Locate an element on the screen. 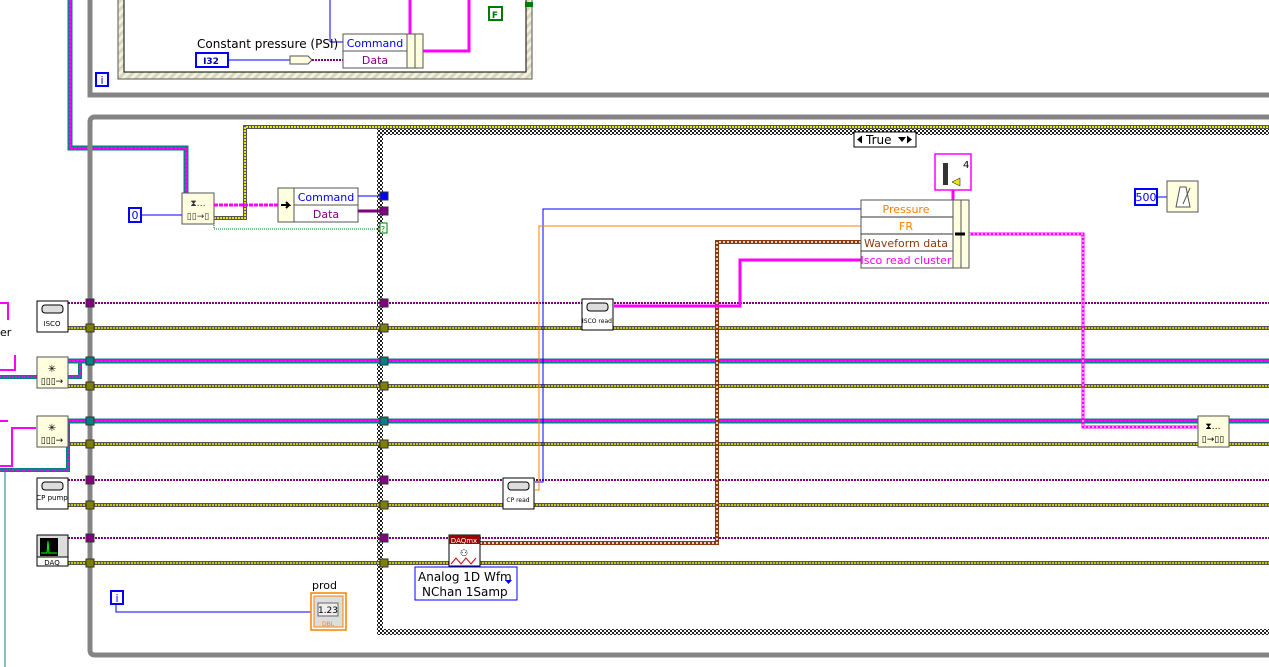 Image resolution: width=1269 pixels, height=667 pixels. svg-text: I32 is located at coordinates (211, 62).